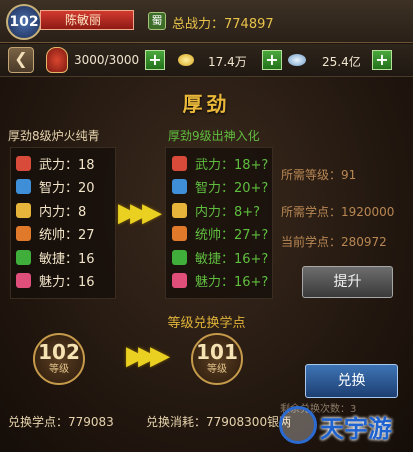 This screenshot has height=452, width=413. Describe the element at coordinates (59, 369) in the screenshot. I see `from-level-label: 等级` at that location.